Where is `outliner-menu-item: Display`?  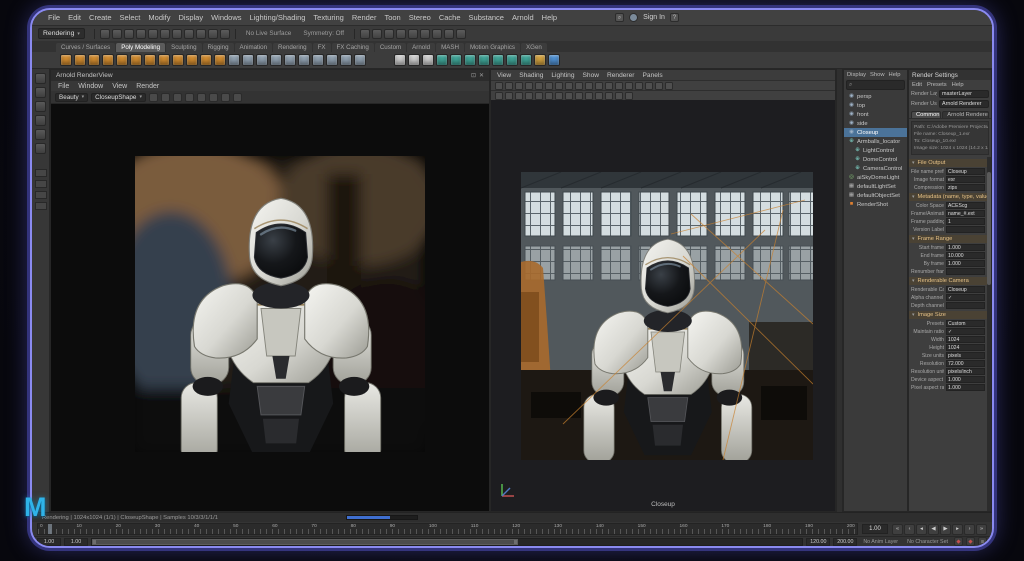 outliner-menu-item: Display is located at coordinates (856, 75).